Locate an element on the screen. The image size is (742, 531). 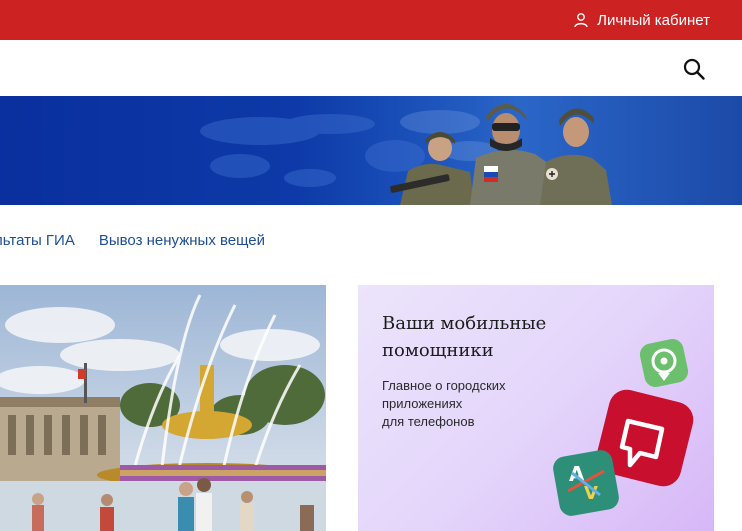
personal-cabinet-label: Личный кабинет is located at coordinates (653, 20).